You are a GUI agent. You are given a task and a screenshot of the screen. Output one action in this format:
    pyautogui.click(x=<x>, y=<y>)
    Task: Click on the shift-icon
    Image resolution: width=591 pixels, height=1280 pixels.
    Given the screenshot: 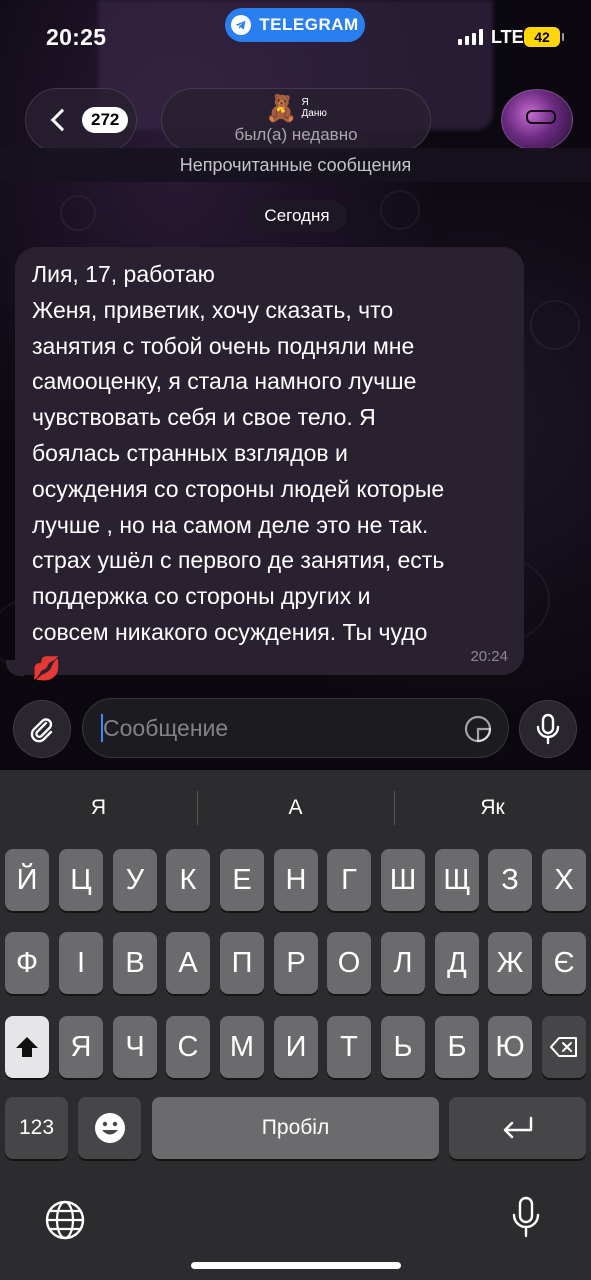 What is the action you would take?
    pyautogui.click(x=27, y=1047)
    